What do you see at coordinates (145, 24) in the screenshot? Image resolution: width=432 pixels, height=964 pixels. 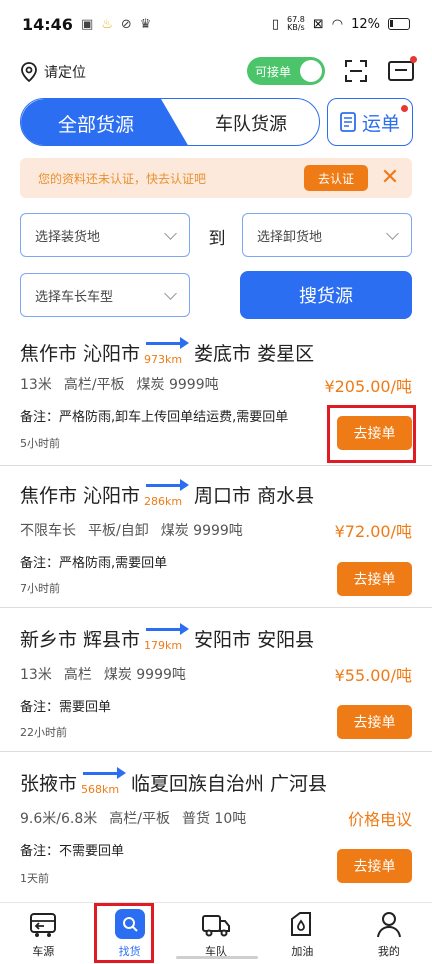 I see `crown-icon: ♛` at bounding box center [145, 24].